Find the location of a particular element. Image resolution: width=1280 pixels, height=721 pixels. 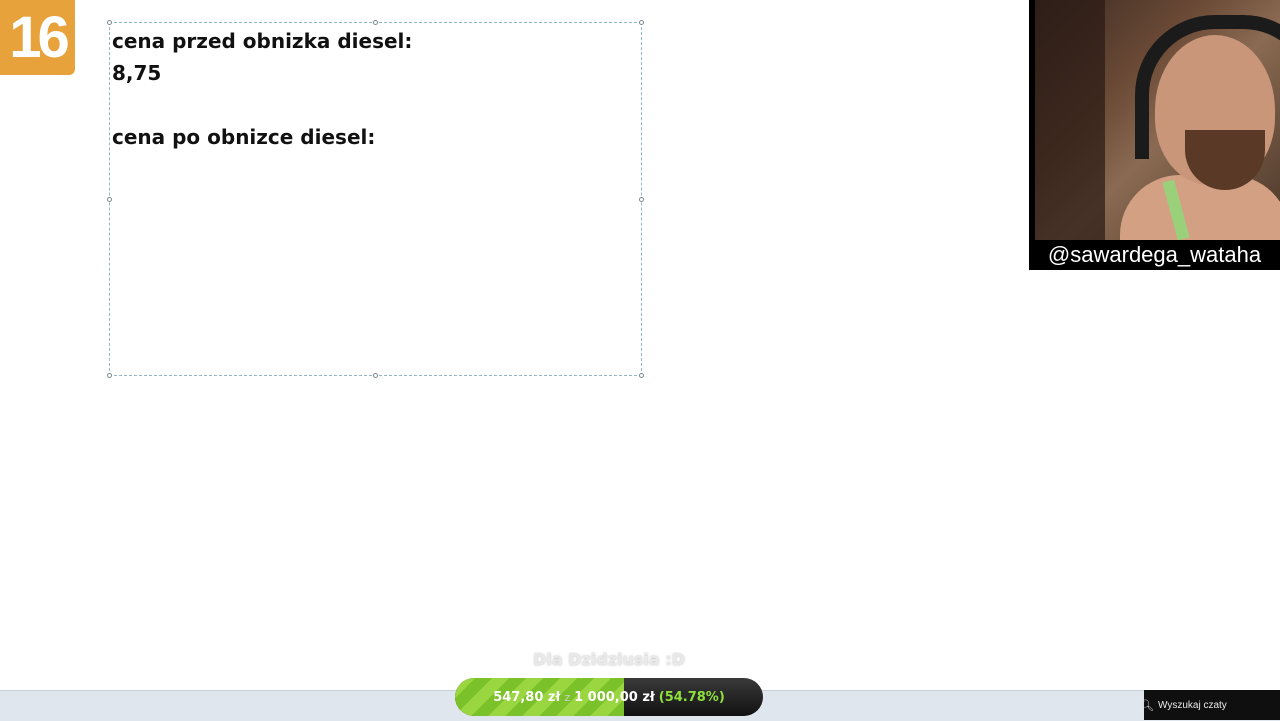

search-icon: 🔍︎ is located at coordinates (1147, 705).